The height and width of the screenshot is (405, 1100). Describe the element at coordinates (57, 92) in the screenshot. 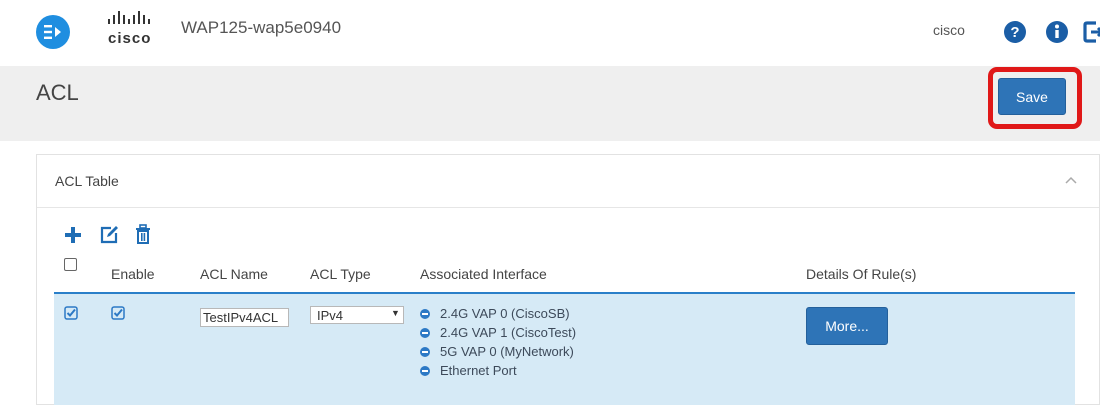

I see `page-title: ACL` at that location.